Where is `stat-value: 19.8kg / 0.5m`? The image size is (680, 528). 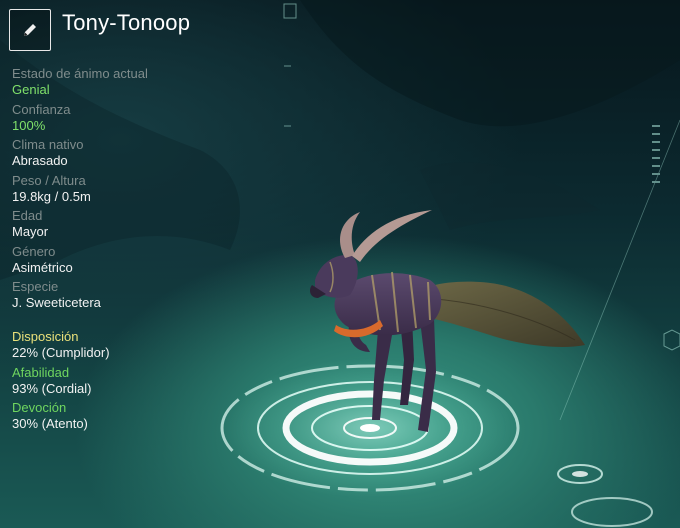 stat-value: 19.8kg / 0.5m is located at coordinates (51, 196).